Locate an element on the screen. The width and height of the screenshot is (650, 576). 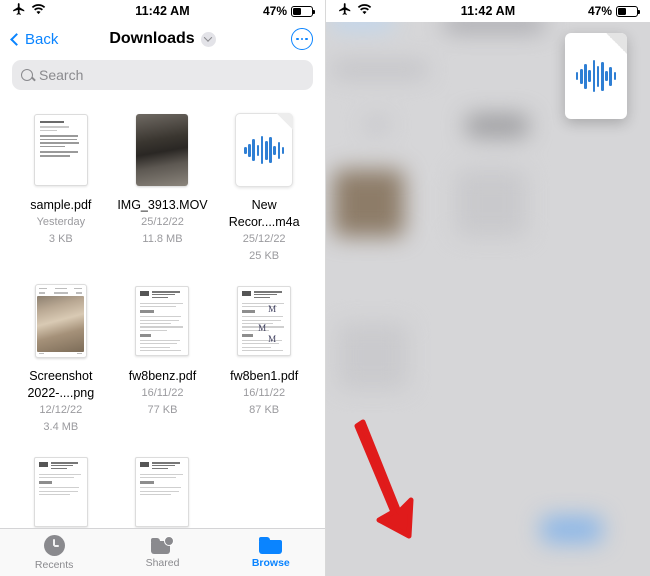
file-name: fw8benz.pdf is located at coordinates (162, 376).